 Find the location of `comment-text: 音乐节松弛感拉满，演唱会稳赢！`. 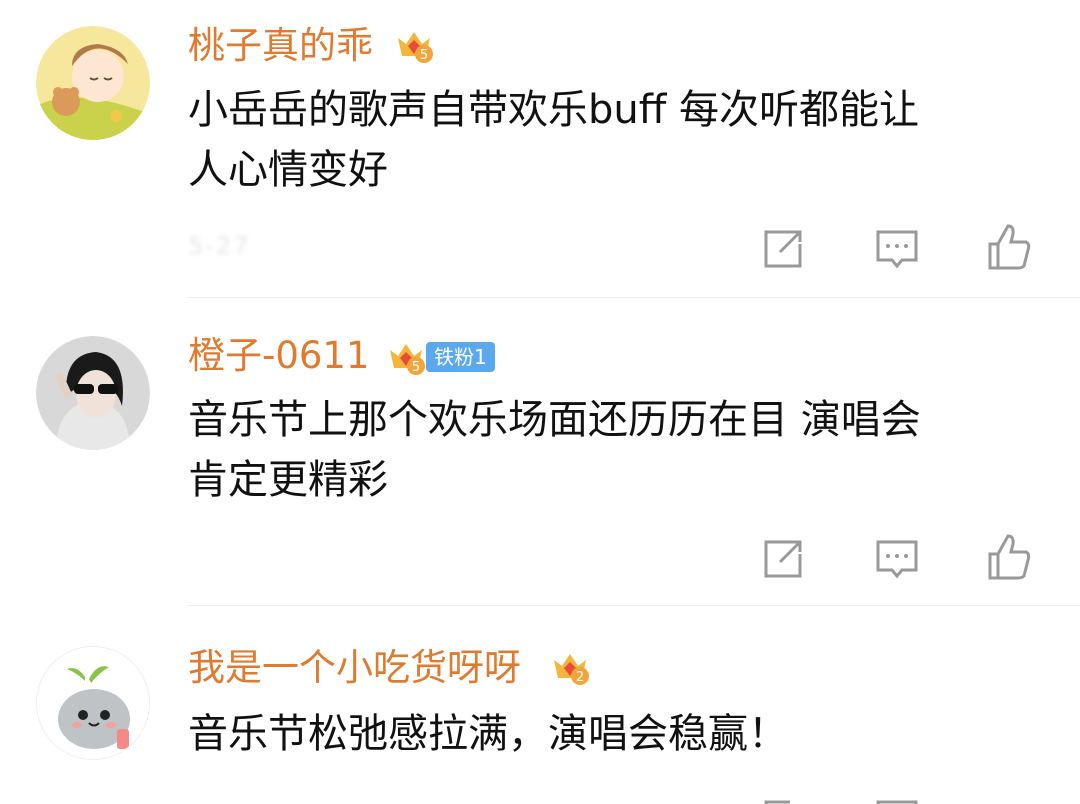

comment-text: 音乐节松弛感拉满，演唱会稳赢！ is located at coordinates (613, 734).